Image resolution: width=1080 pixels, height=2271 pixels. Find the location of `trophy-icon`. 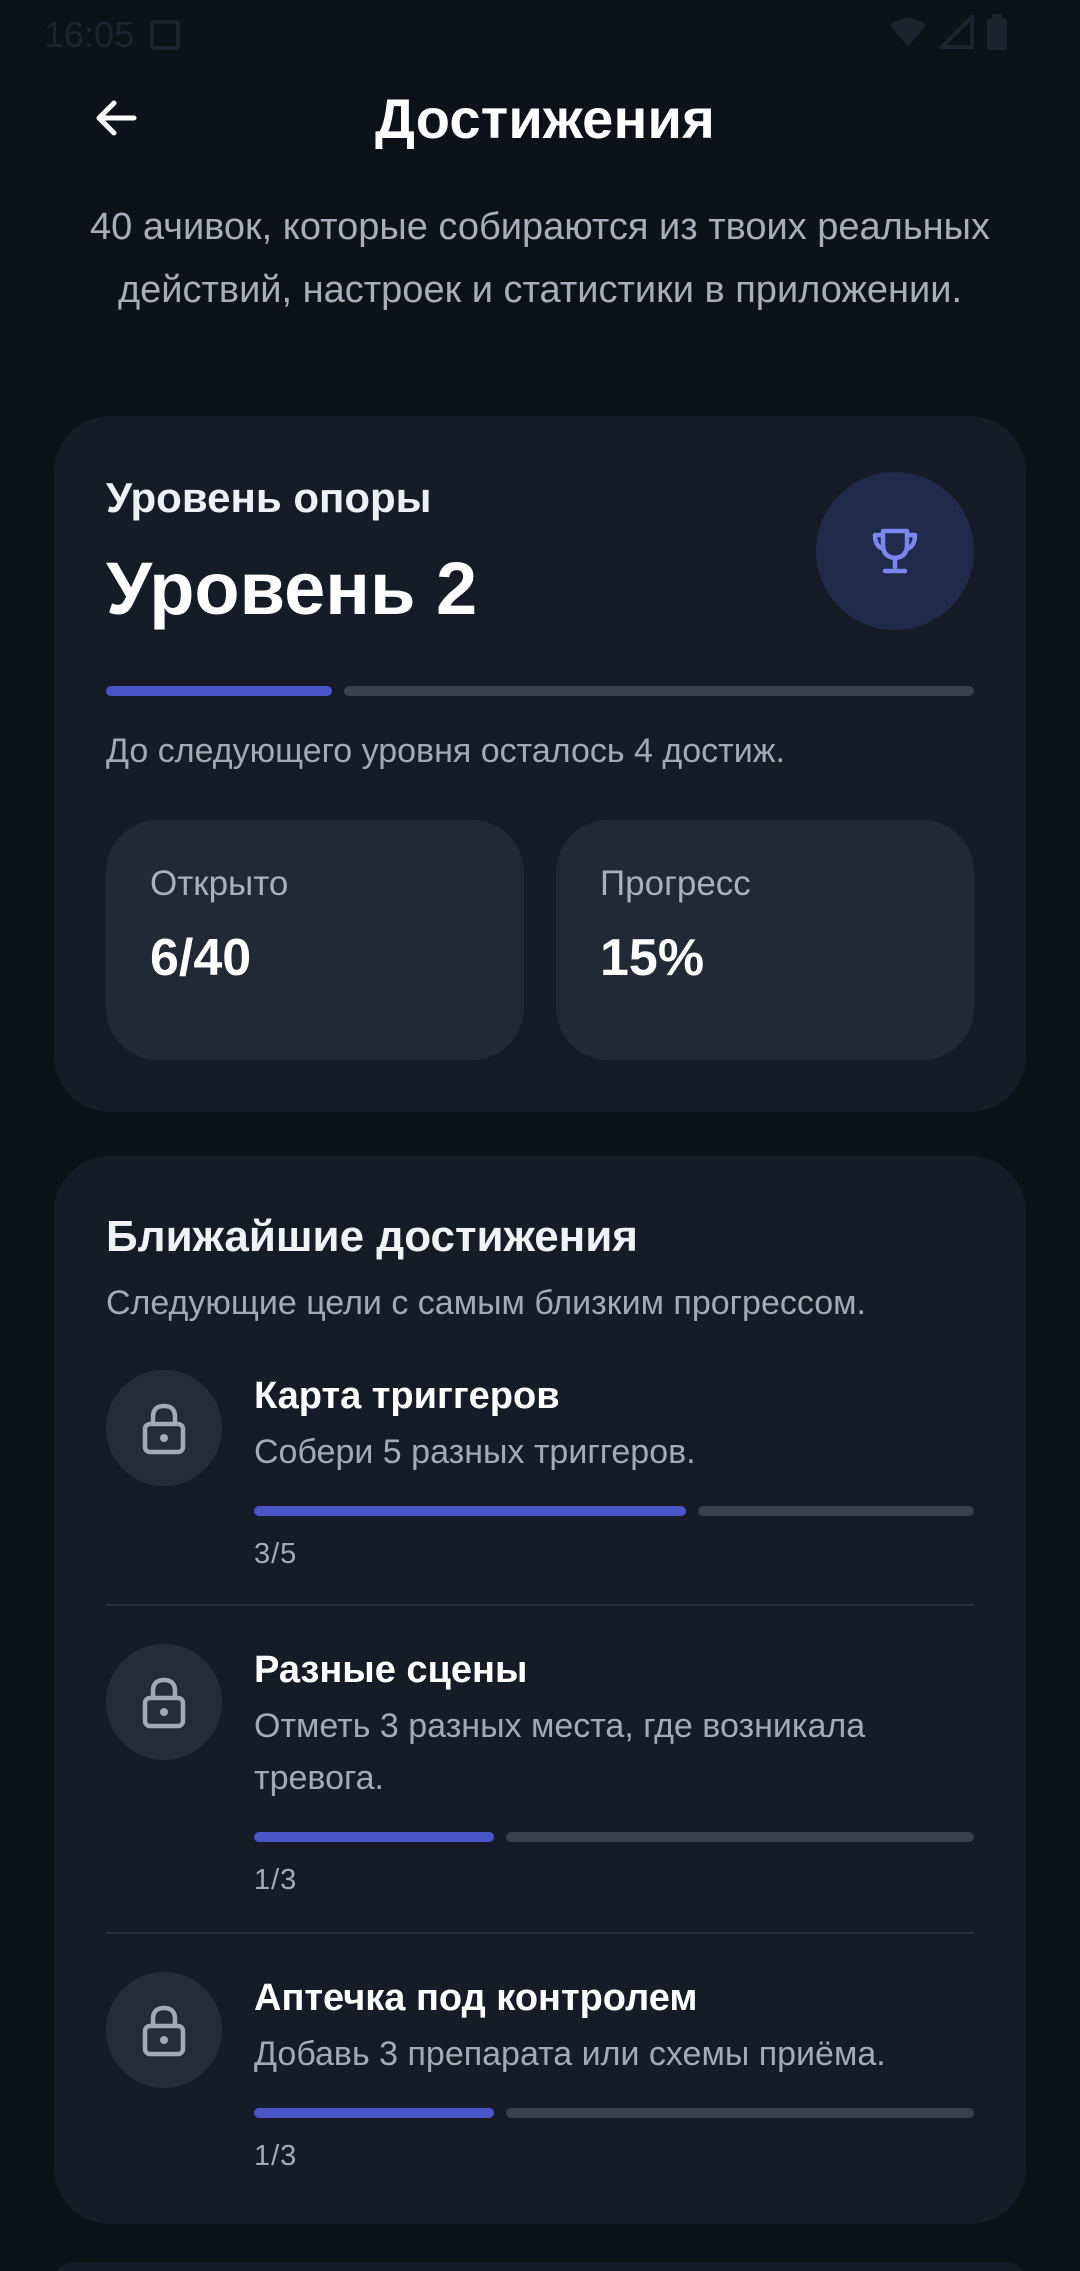

trophy-icon is located at coordinates (895, 551).